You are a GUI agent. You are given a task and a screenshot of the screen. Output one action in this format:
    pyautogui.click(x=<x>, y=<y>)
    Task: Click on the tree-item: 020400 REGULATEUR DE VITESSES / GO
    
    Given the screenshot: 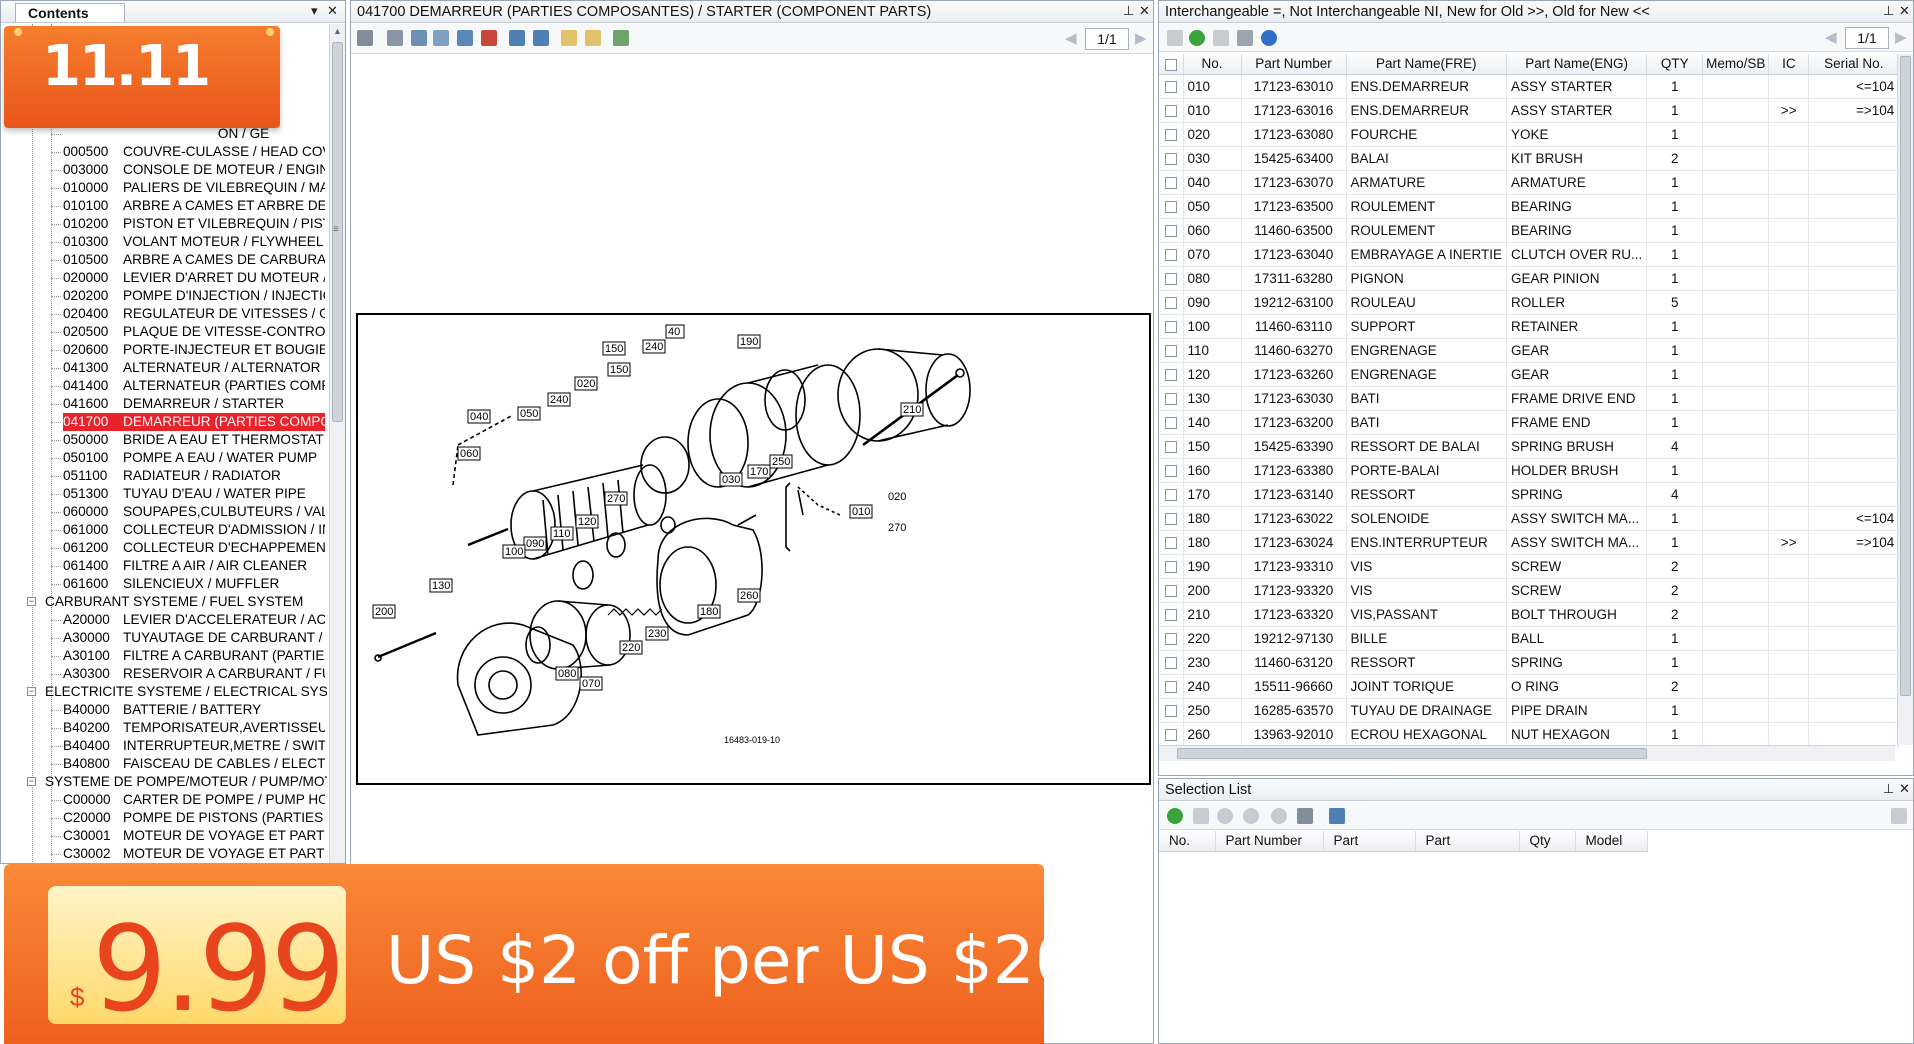 What is the action you would take?
    pyautogui.click(x=194, y=314)
    